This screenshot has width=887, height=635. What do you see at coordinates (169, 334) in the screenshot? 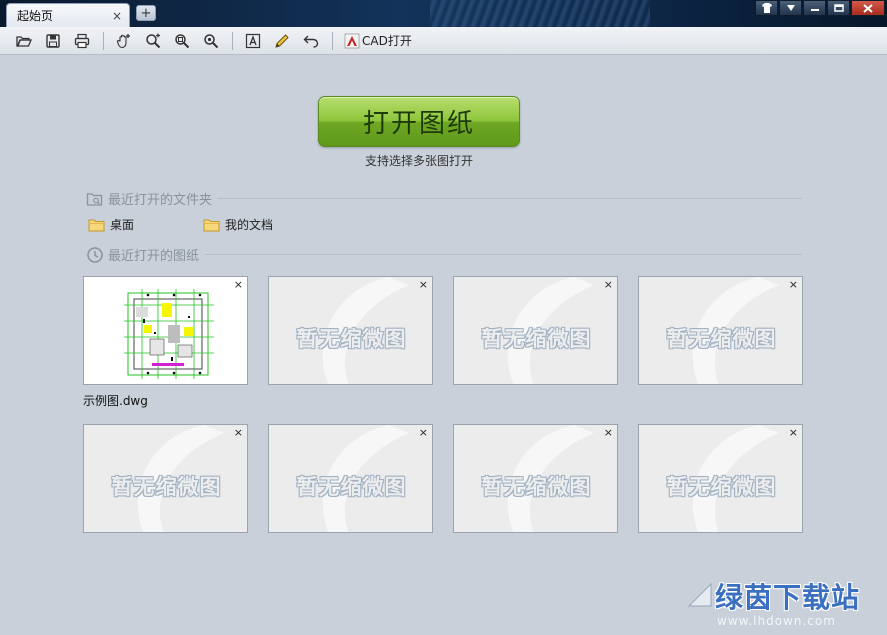
I see `drawing-preview` at bounding box center [169, 334].